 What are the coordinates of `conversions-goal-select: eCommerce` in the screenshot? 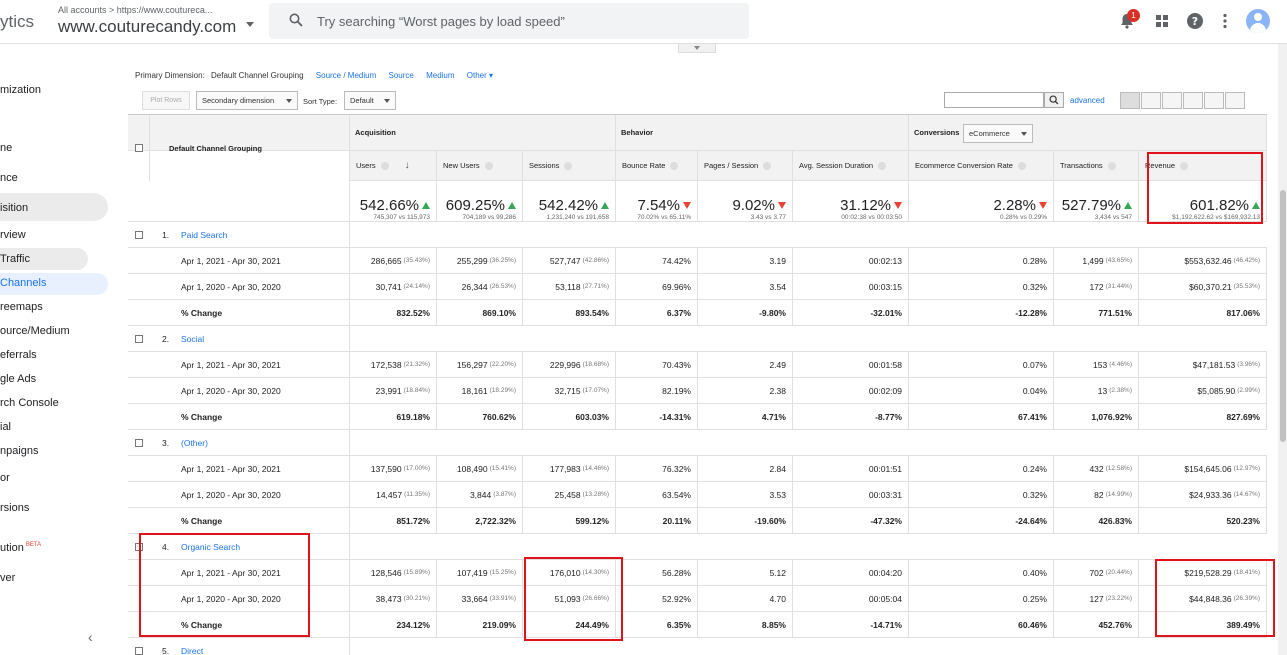 It's located at (998, 133).